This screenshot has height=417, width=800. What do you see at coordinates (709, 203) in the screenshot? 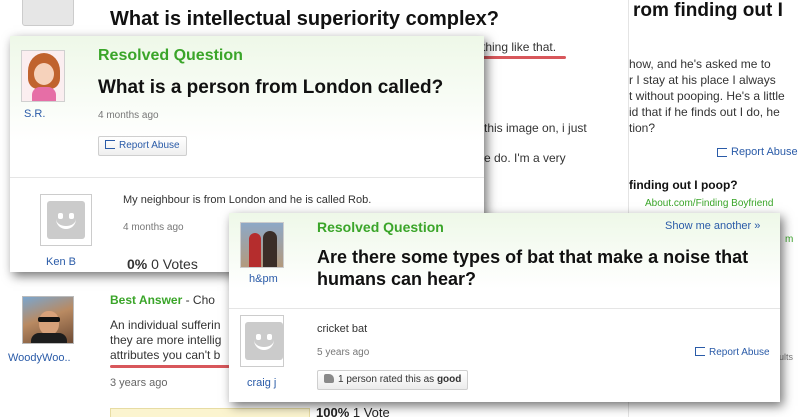
I see `sponsored-link: About.com/Finding Boyfriend` at bounding box center [709, 203].